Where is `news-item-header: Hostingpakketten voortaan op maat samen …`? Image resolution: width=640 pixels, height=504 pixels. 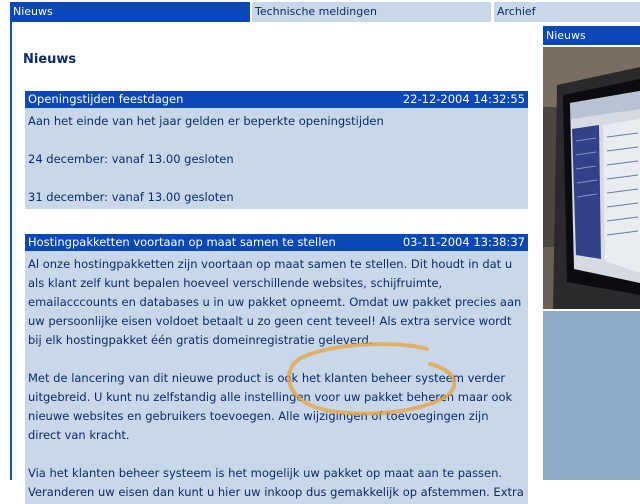 news-item-header: Hostingpakketten voortaan op maat samen … is located at coordinates (276, 242).